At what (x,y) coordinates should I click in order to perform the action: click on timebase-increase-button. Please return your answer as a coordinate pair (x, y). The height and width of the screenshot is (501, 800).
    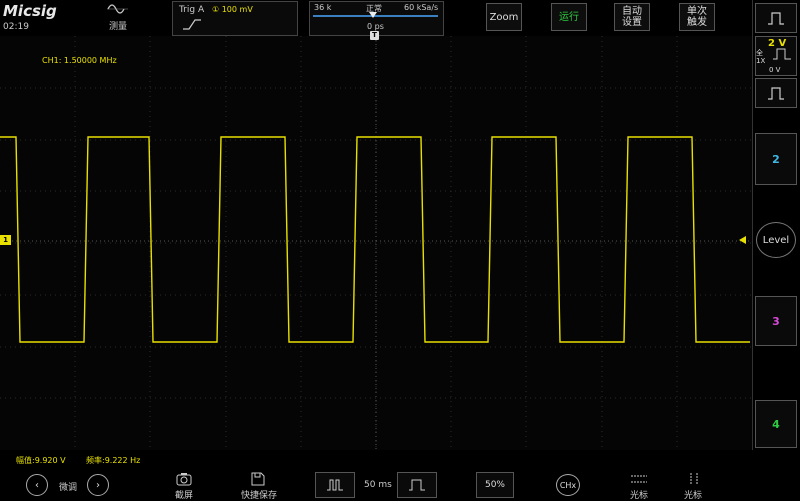
    Looking at the image, I should click on (417, 485).